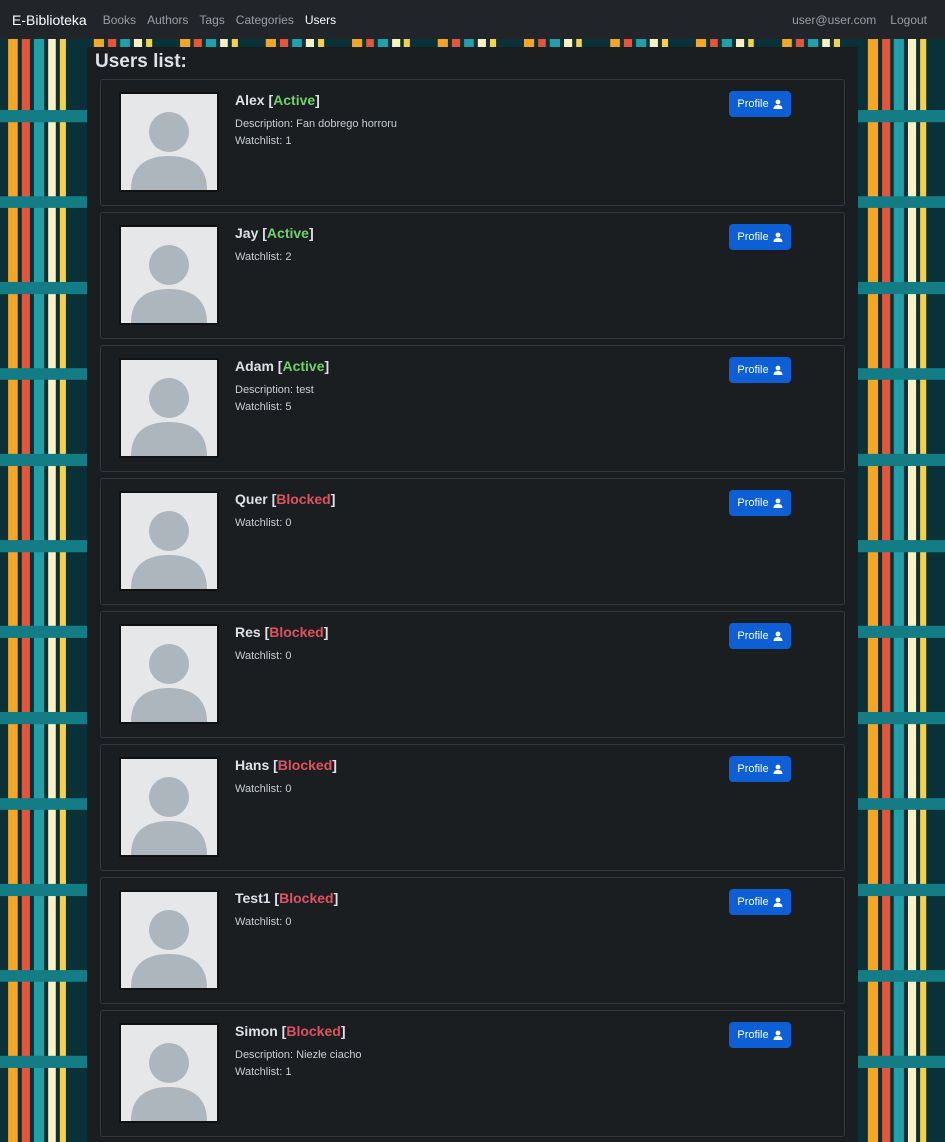 This screenshot has height=1142, width=945. Describe the element at coordinates (265, 20) in the screenshot. I see `nav-categories: Categories` at that location.